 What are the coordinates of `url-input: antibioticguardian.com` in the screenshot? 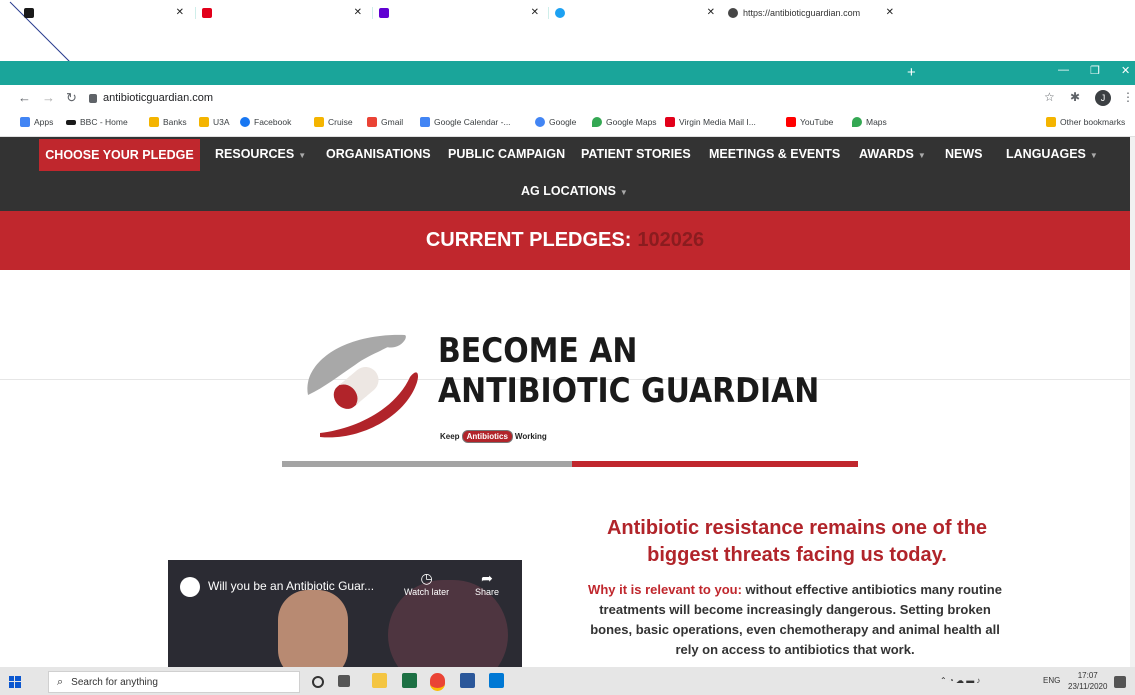 It's located at (559, 98).